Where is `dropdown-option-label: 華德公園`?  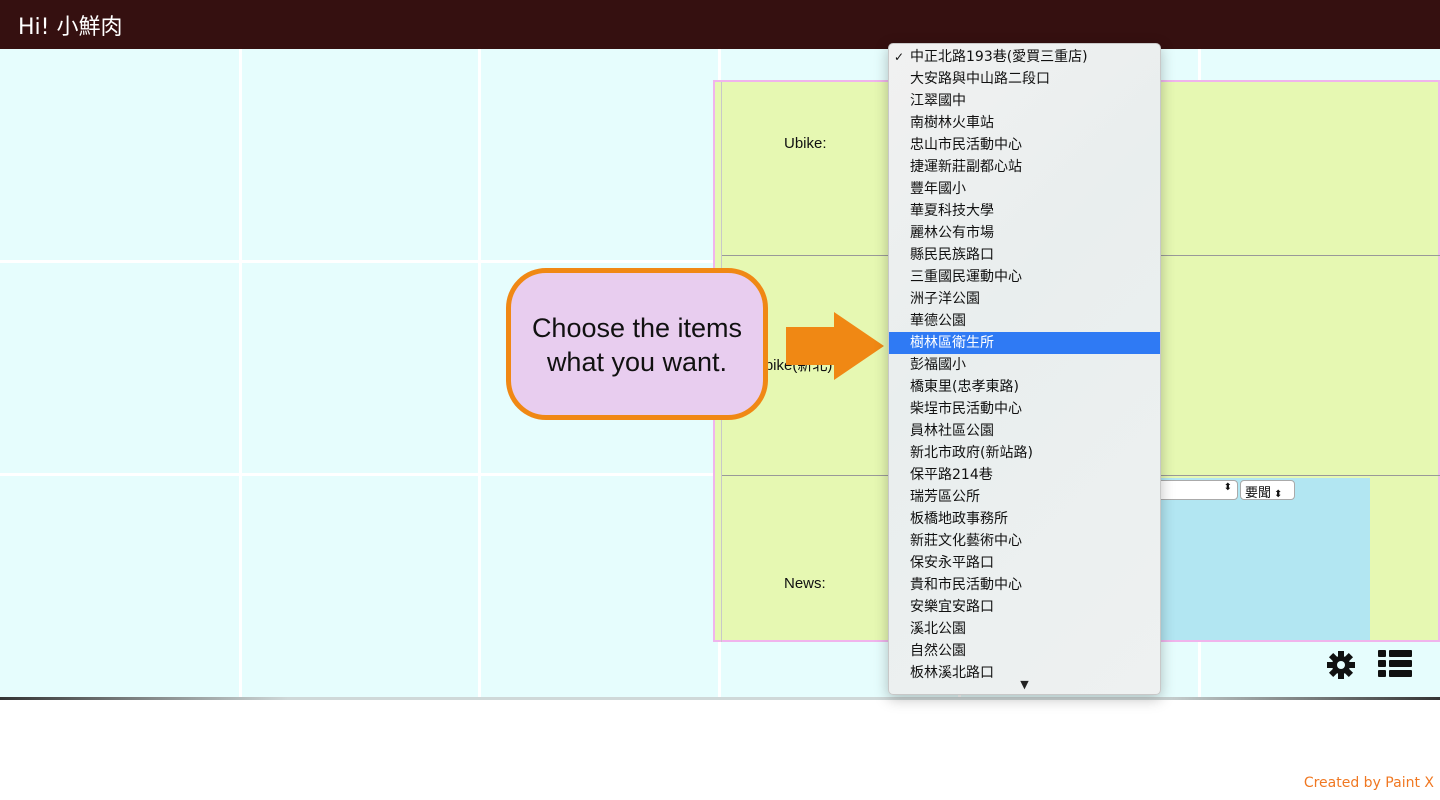
dropdown-option-label: 華德公園 is located at coordinates (938, 321).